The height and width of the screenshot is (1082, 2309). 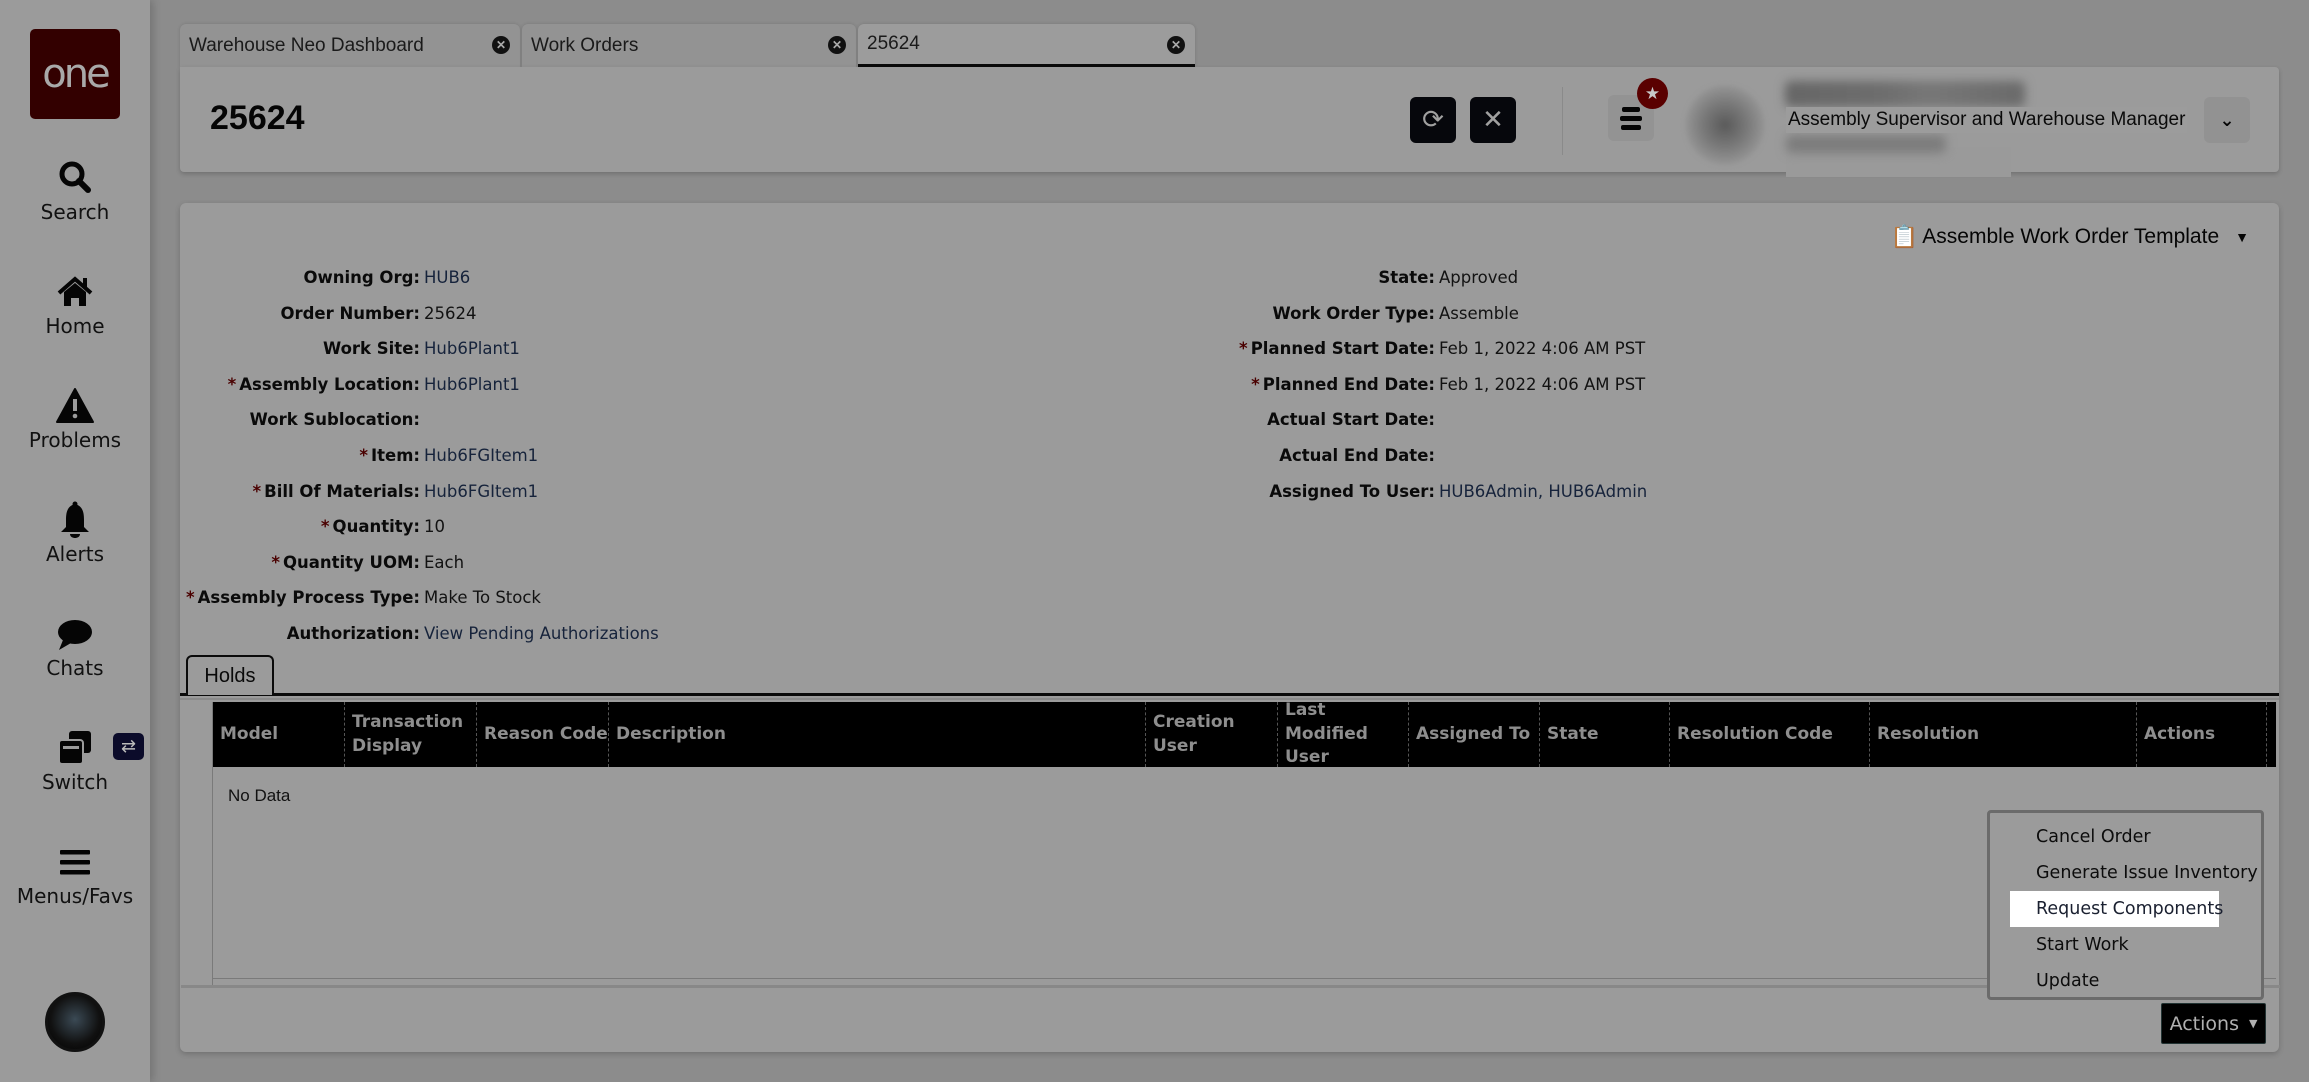 I want to click on switch-arrows-icon: ⇄, so click(x=128, y=746).